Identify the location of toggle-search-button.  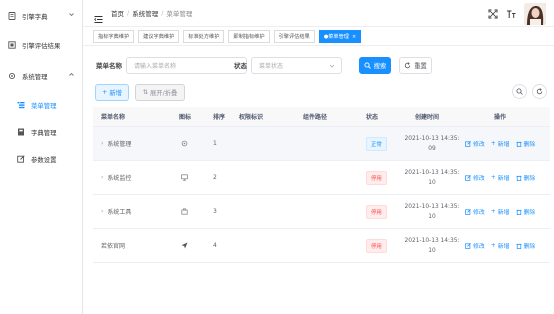
(519, 91).